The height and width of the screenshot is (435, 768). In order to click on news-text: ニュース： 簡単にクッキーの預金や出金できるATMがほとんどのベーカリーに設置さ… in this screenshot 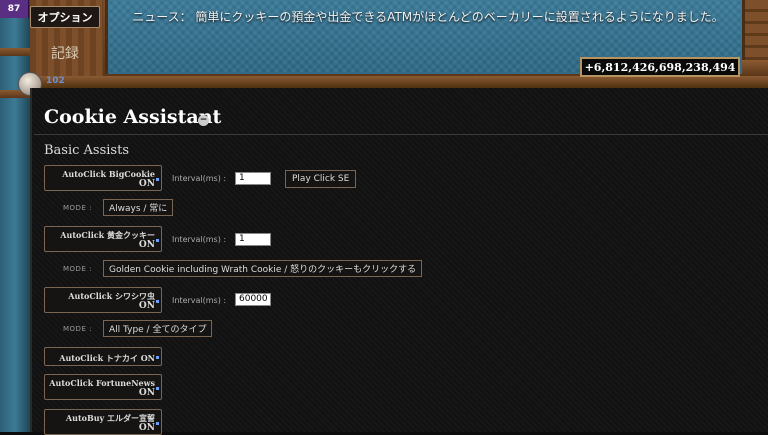, I will do `click(428, 17)`.